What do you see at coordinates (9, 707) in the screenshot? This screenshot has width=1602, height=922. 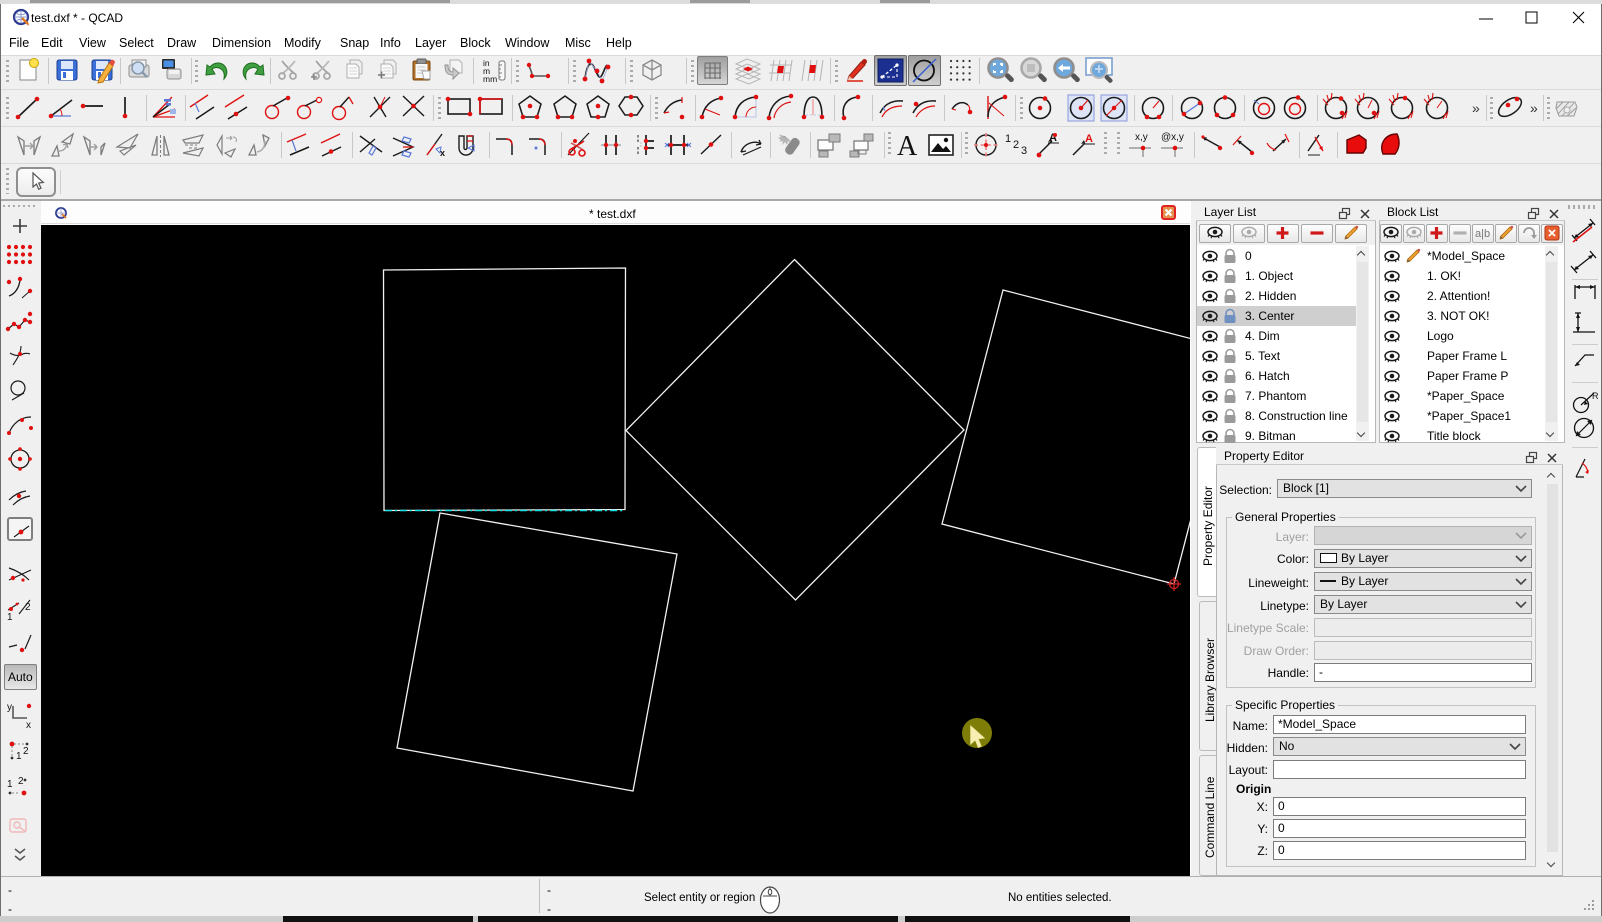 I see `svg-text: y` at bounding box center [9, 707].